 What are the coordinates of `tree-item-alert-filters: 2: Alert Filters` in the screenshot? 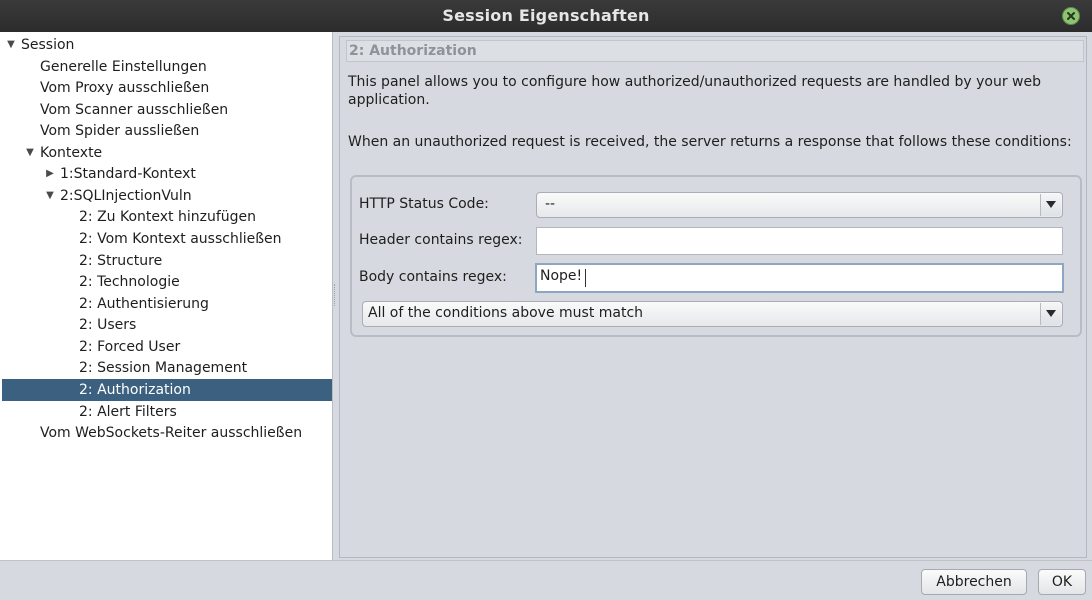 It's located at (167, 412).